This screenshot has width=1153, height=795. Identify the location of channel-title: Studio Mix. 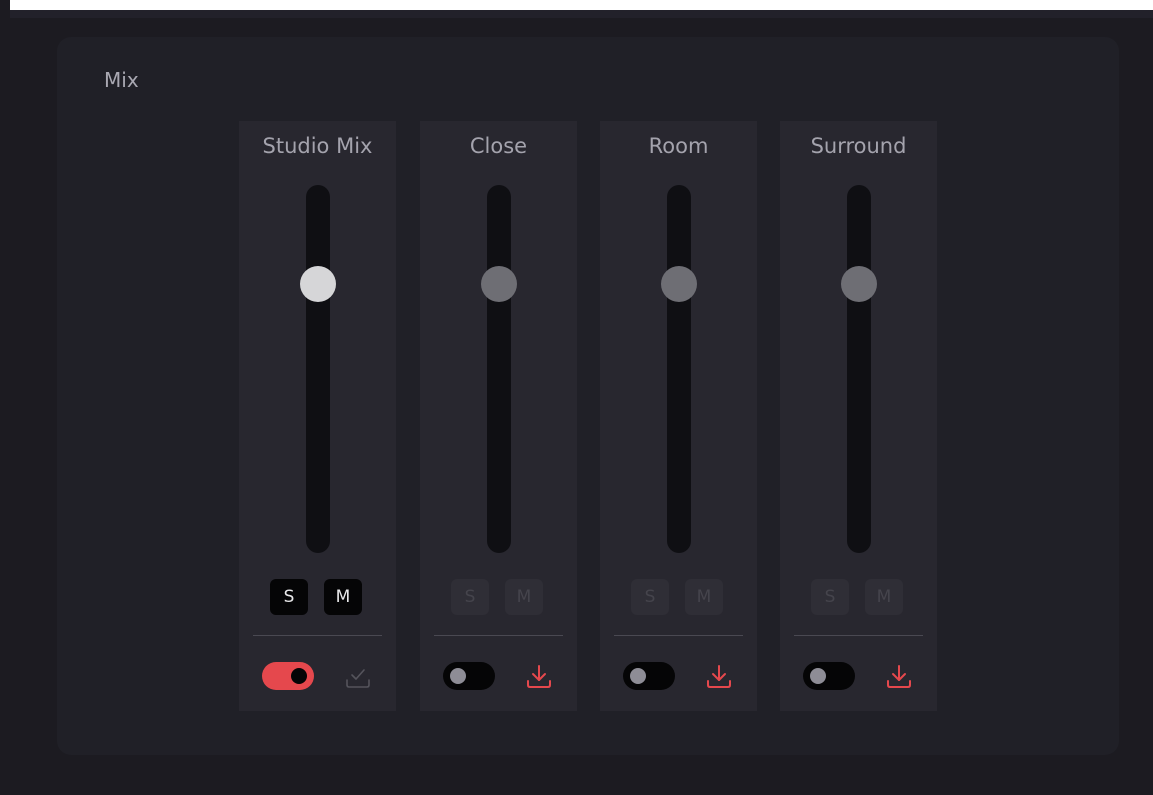
(317, 146).